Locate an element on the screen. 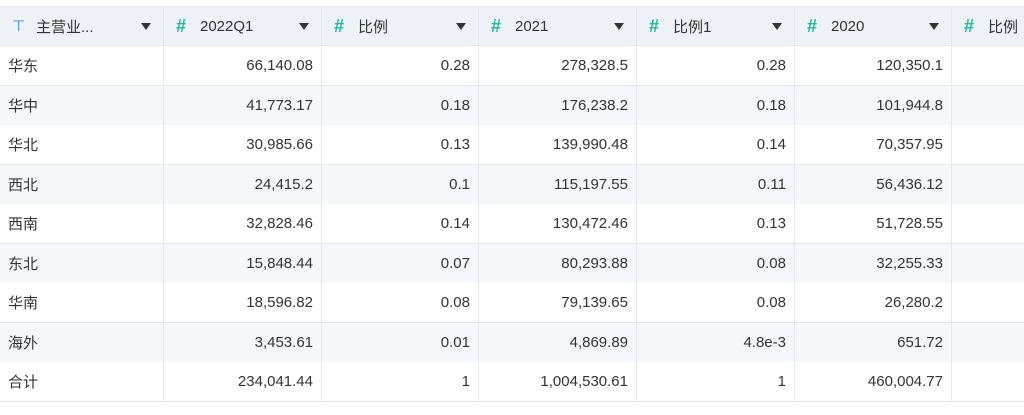 This screenshot has height=415, width=1024. value-cell: 3,453.61 is located at coordinates (243, 342).